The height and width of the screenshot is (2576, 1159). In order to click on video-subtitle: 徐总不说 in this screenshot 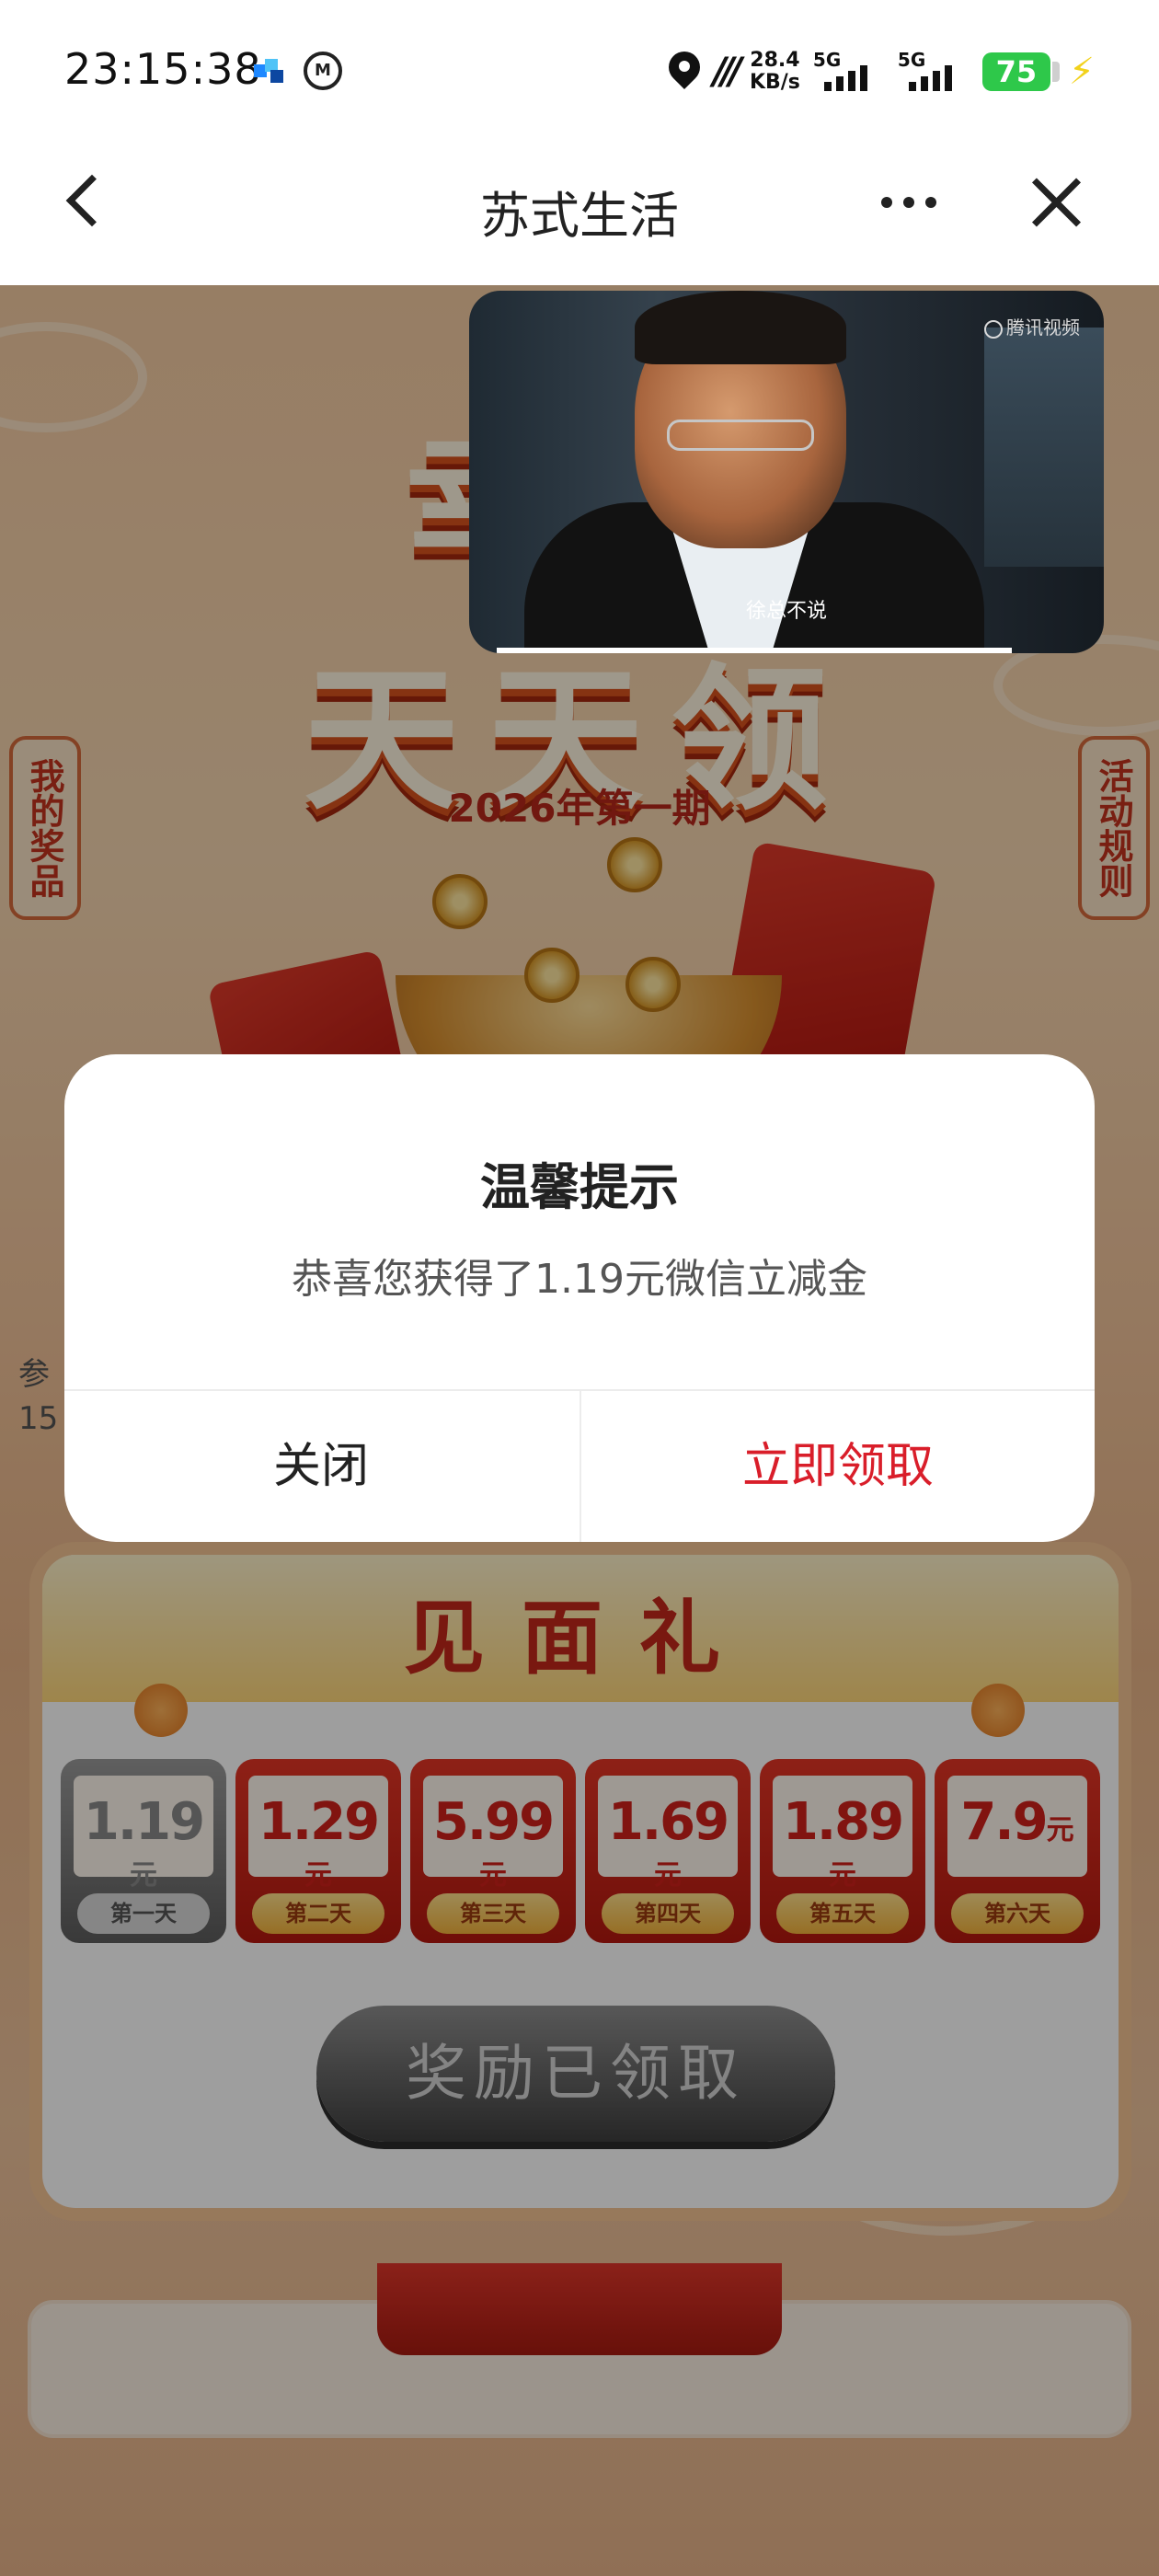, I will do `click(786, 611)`.